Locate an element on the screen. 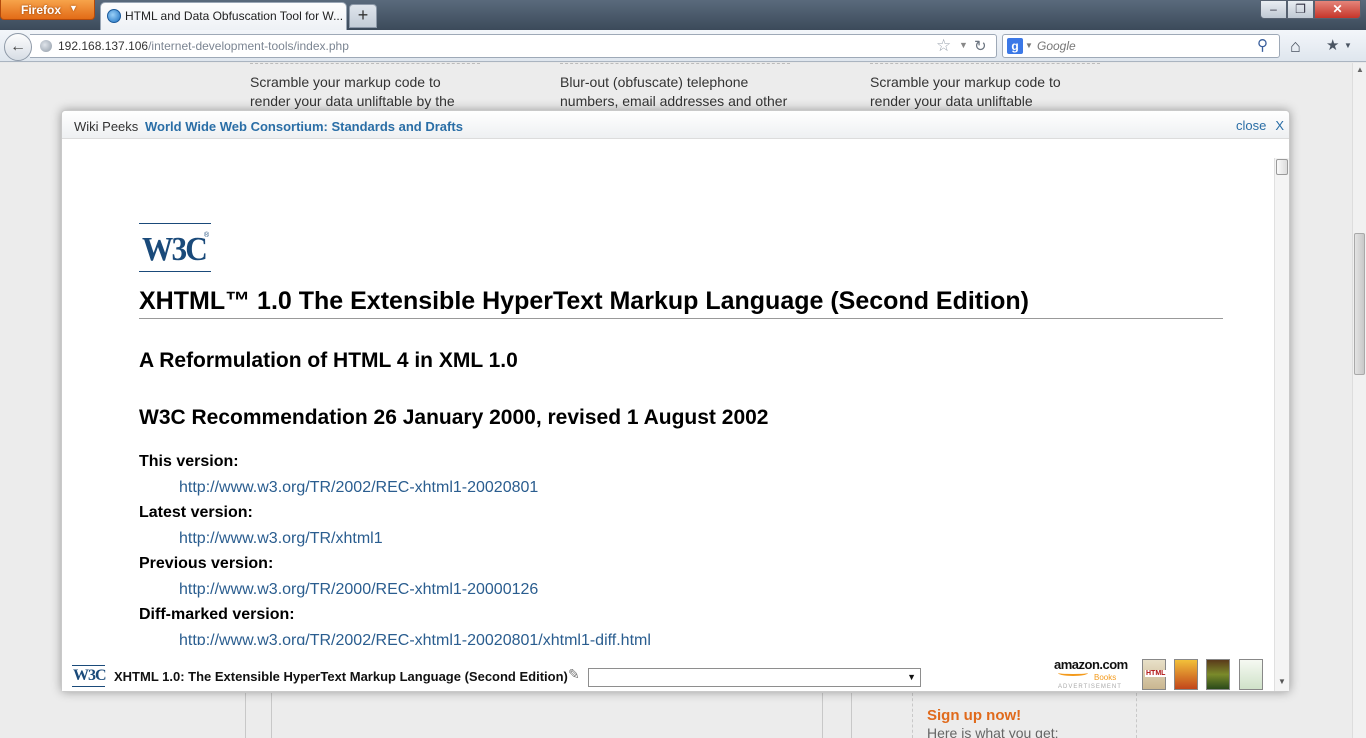 This screenshot has height=738, width=1366. signup-link: Sign up now! is located at coordinates (974, 715).